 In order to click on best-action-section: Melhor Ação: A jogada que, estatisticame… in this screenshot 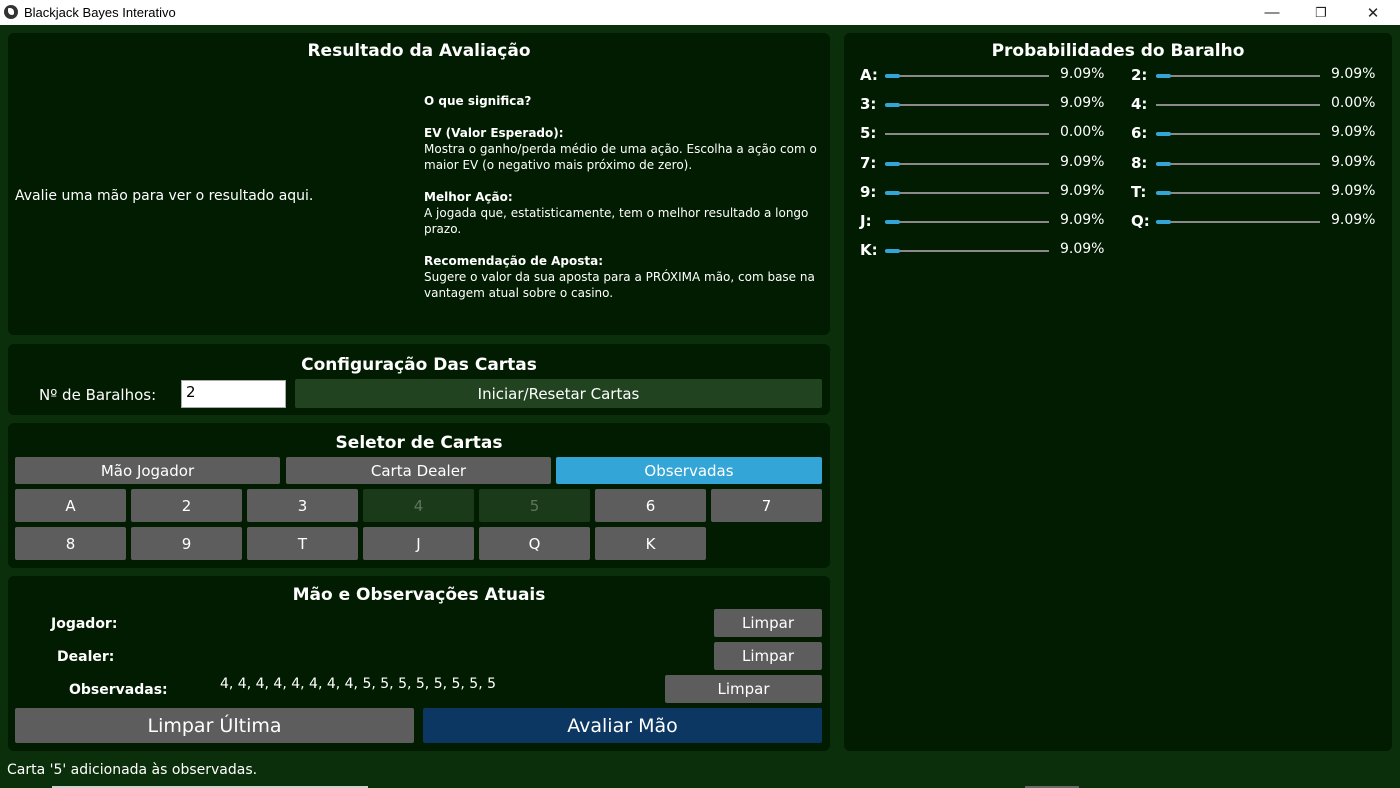, I will do `click(621, 213)`.